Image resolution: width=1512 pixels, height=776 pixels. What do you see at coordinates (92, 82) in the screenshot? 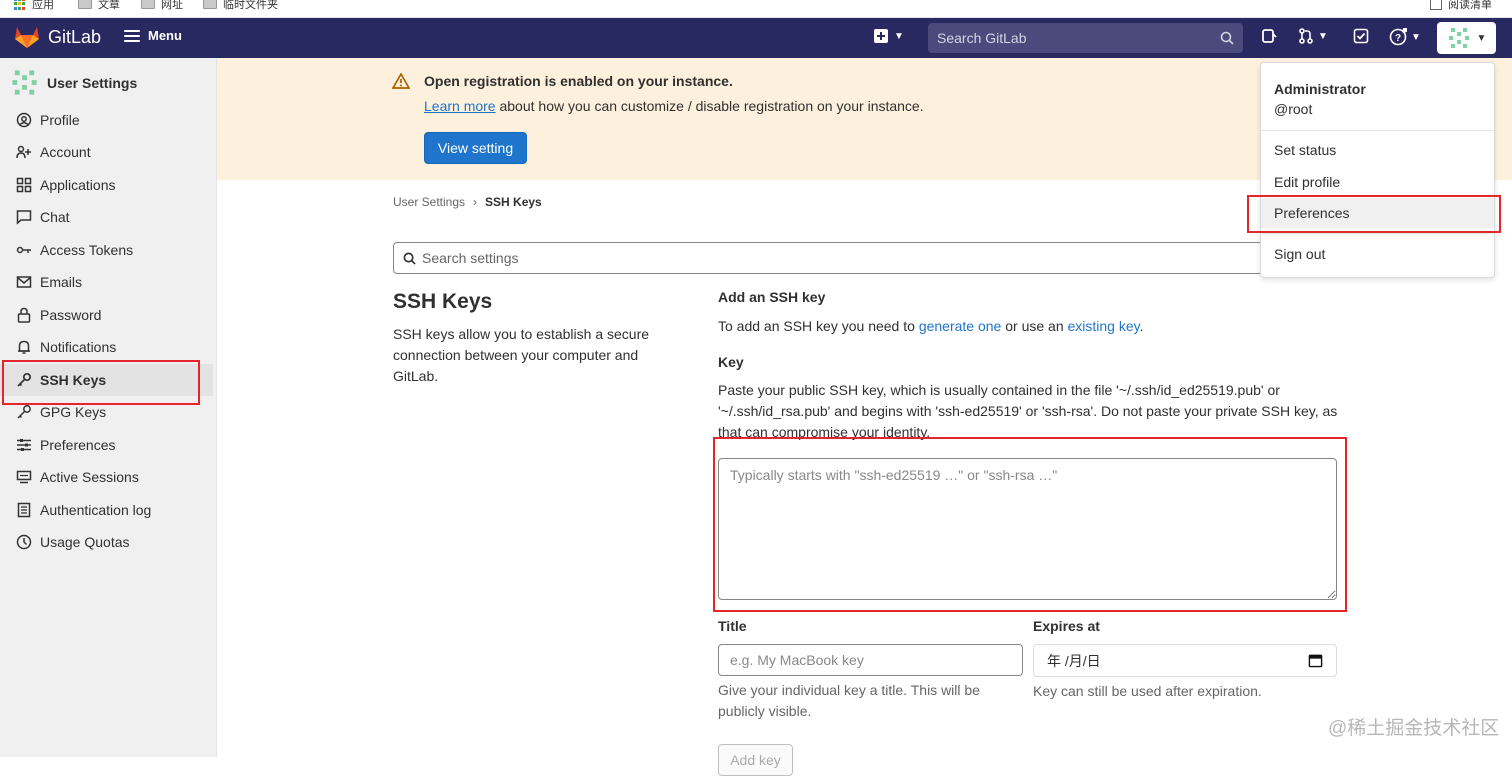
I see `sidebar-title: User Settings` at bounding box center [92, 82].